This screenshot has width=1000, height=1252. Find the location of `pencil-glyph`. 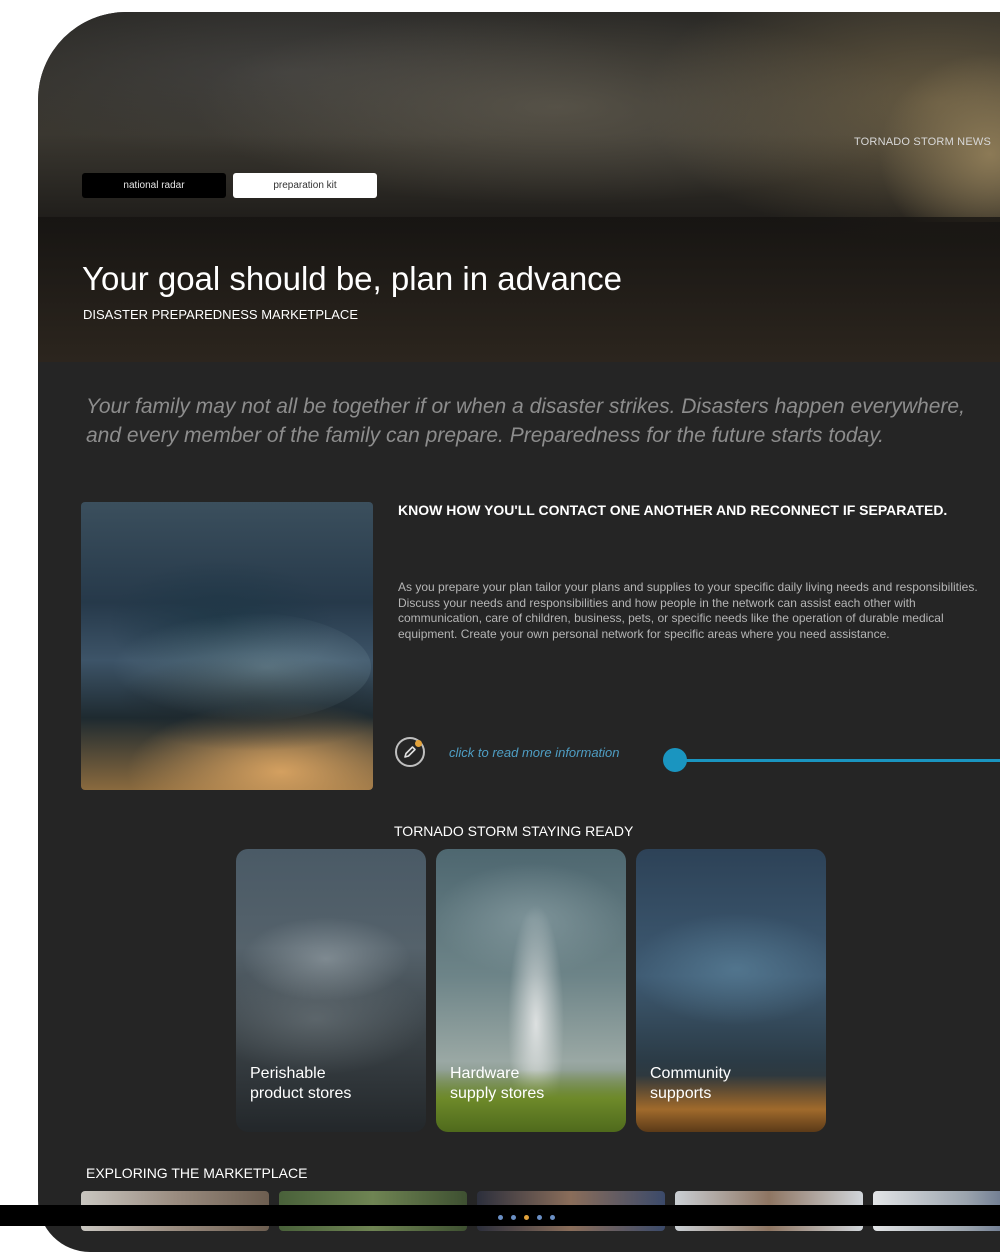

pencil-glyph is located at coordinates (410, 752).